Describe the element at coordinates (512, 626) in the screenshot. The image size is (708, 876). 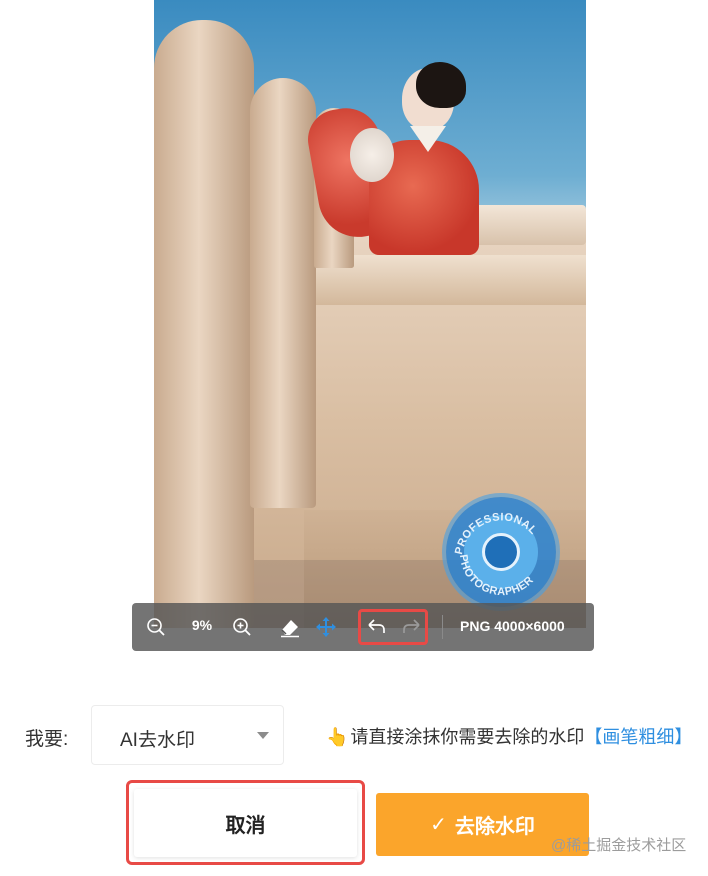
I see `image-format-size: PNG 4000×6000` at that location.